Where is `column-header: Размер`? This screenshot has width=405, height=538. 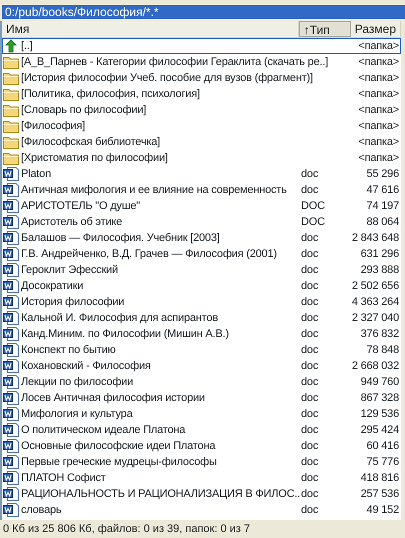
column-header: Размер is located at coordinates (375, 29).